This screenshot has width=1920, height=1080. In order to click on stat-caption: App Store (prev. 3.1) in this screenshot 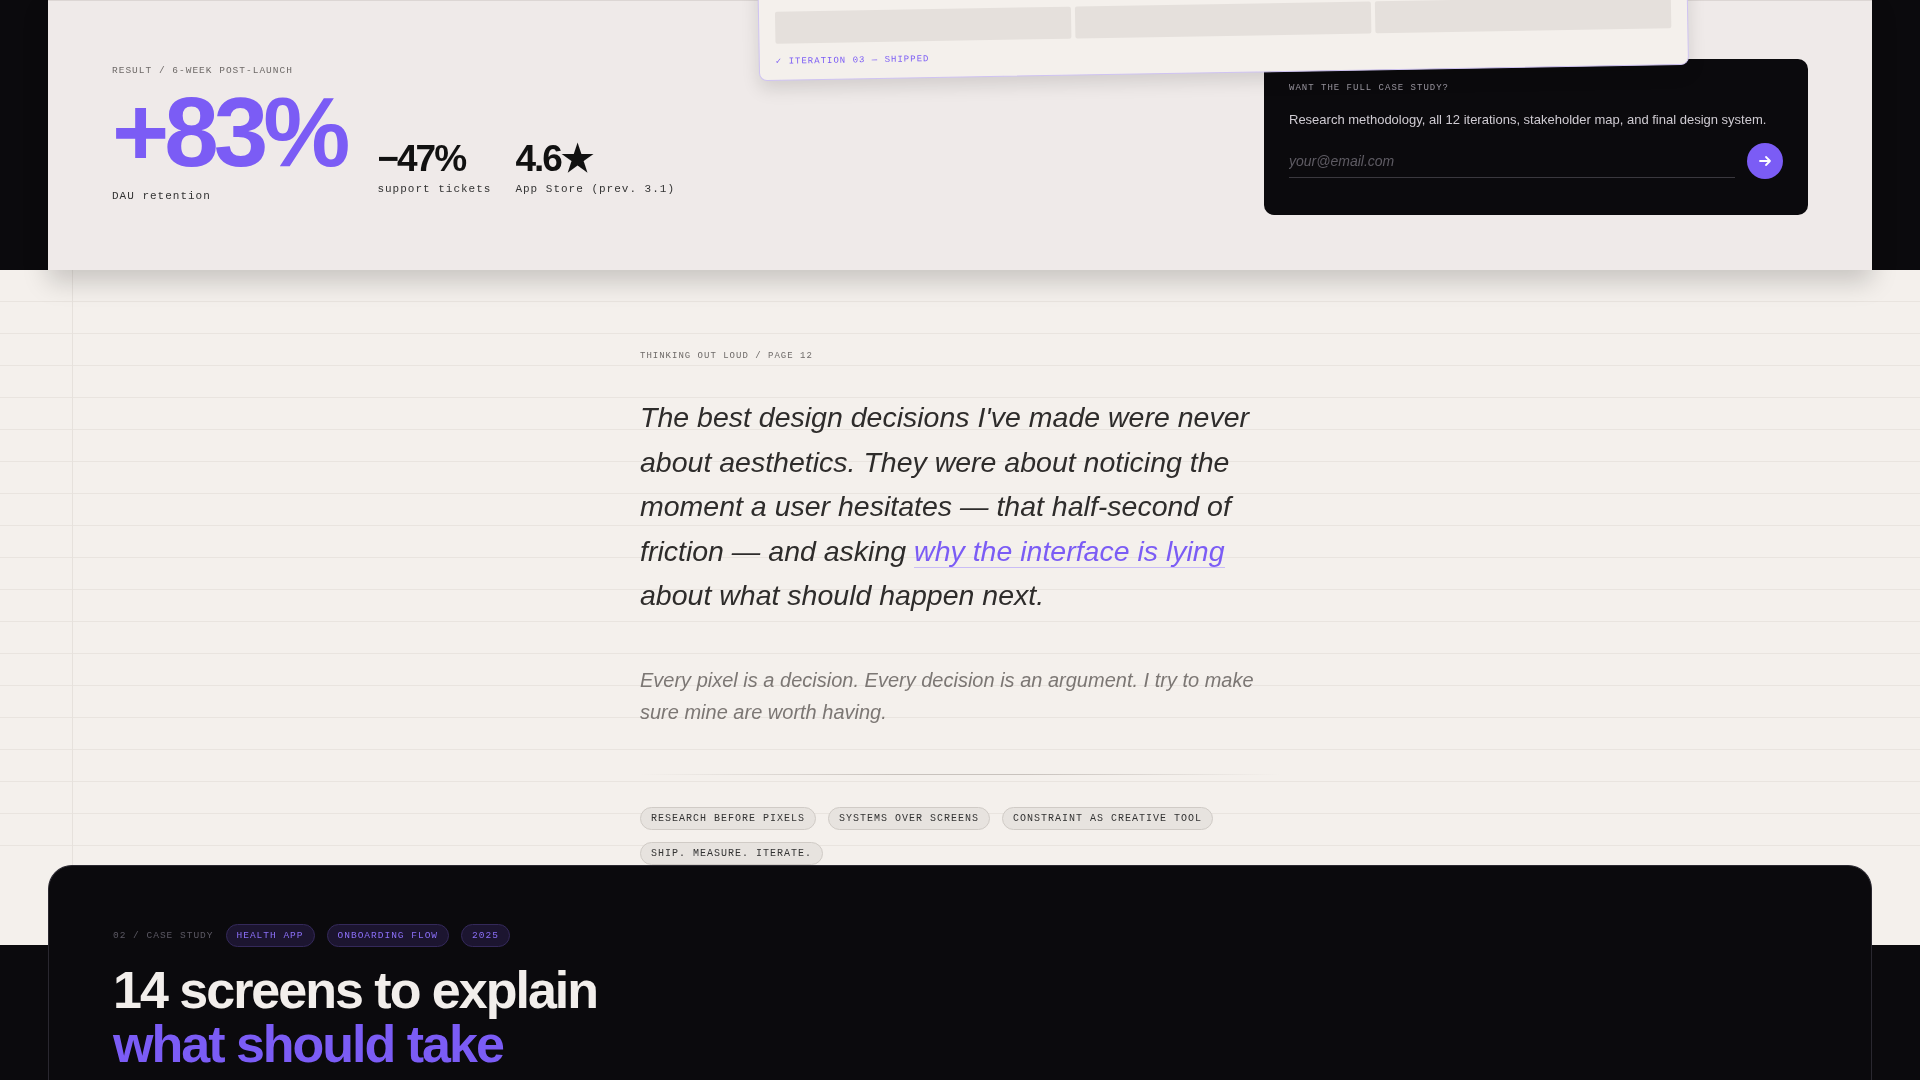, I will do `click(595, 189)`.